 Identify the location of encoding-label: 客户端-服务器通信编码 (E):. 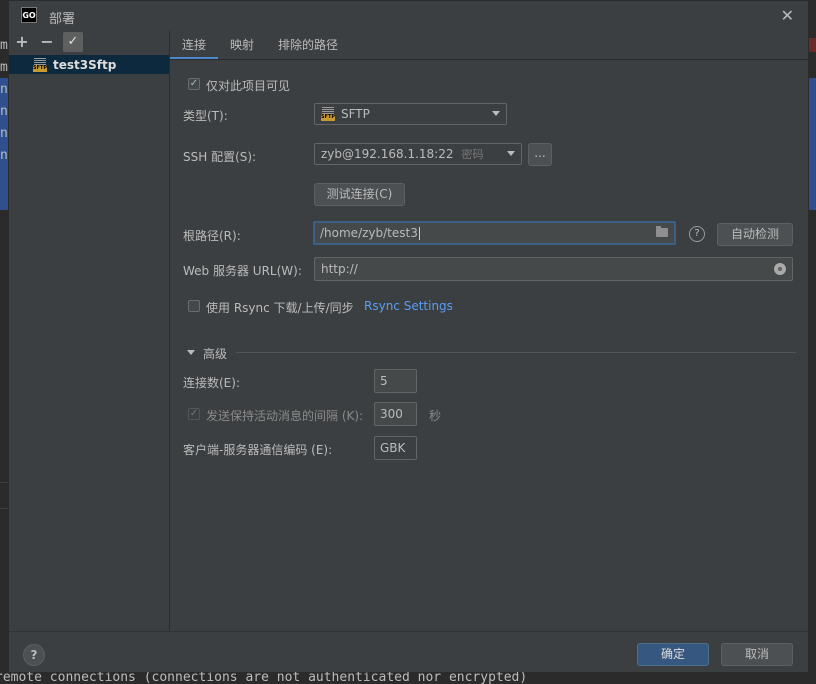
(258, 450).